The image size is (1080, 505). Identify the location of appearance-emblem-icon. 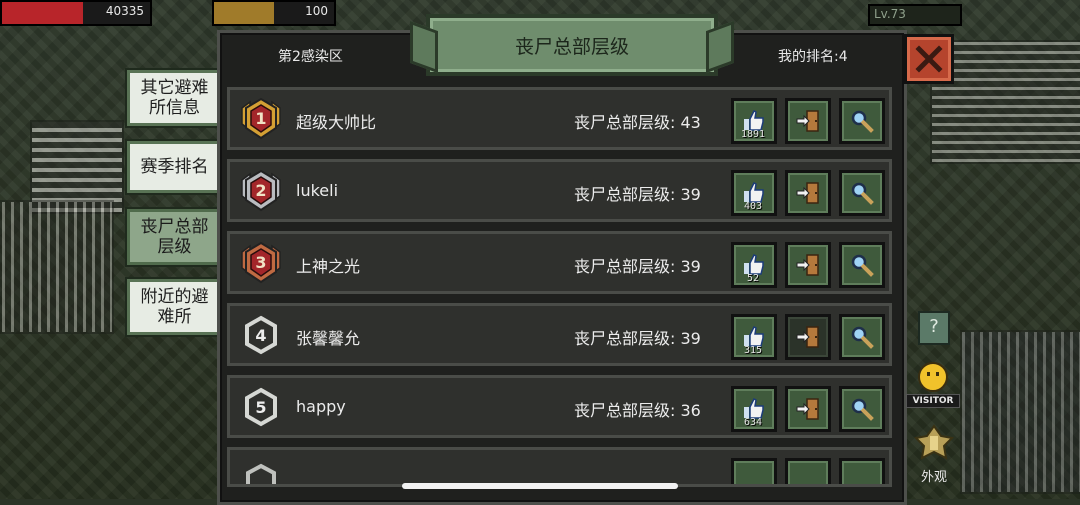
(934, 442).